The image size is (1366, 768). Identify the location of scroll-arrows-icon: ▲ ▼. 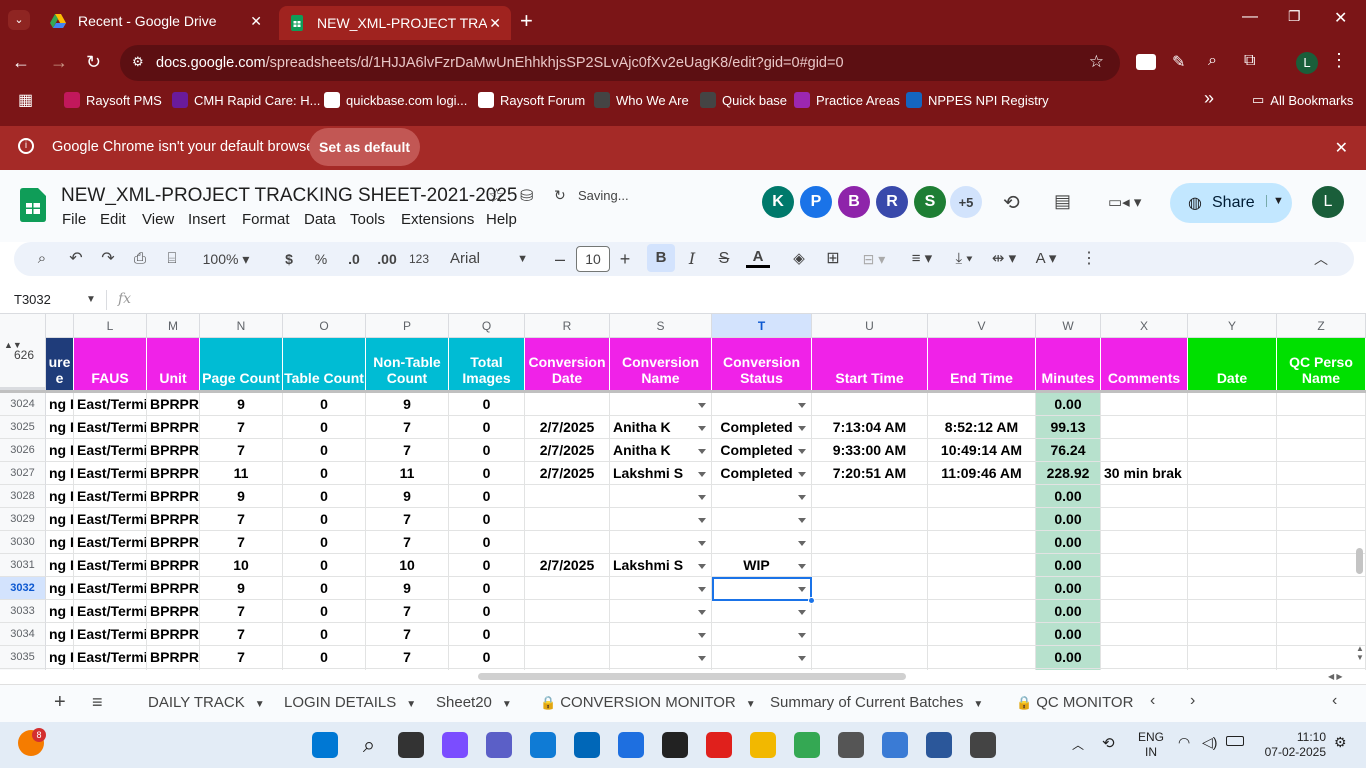
(1360, 653).